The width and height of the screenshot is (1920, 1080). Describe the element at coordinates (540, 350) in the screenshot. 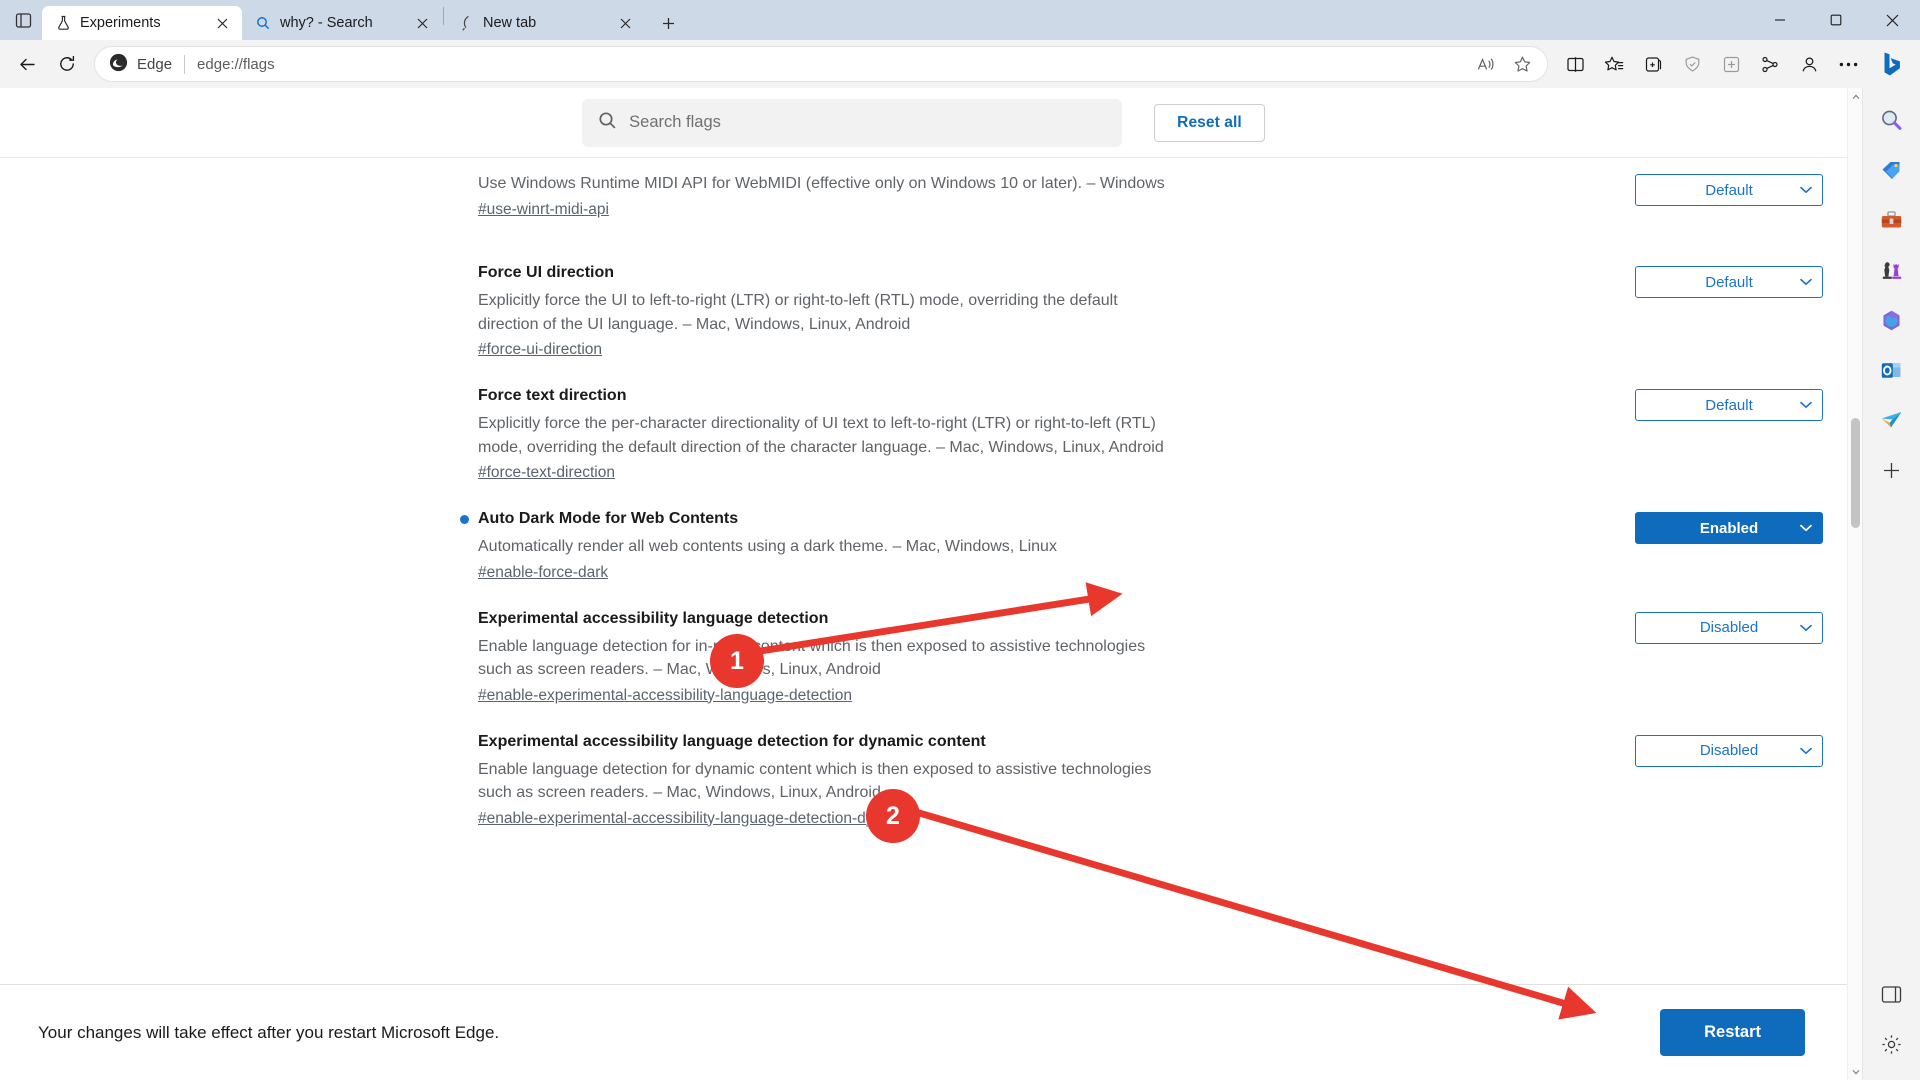

I see `flag-anchor-link: #force-ui-direction` at that location.